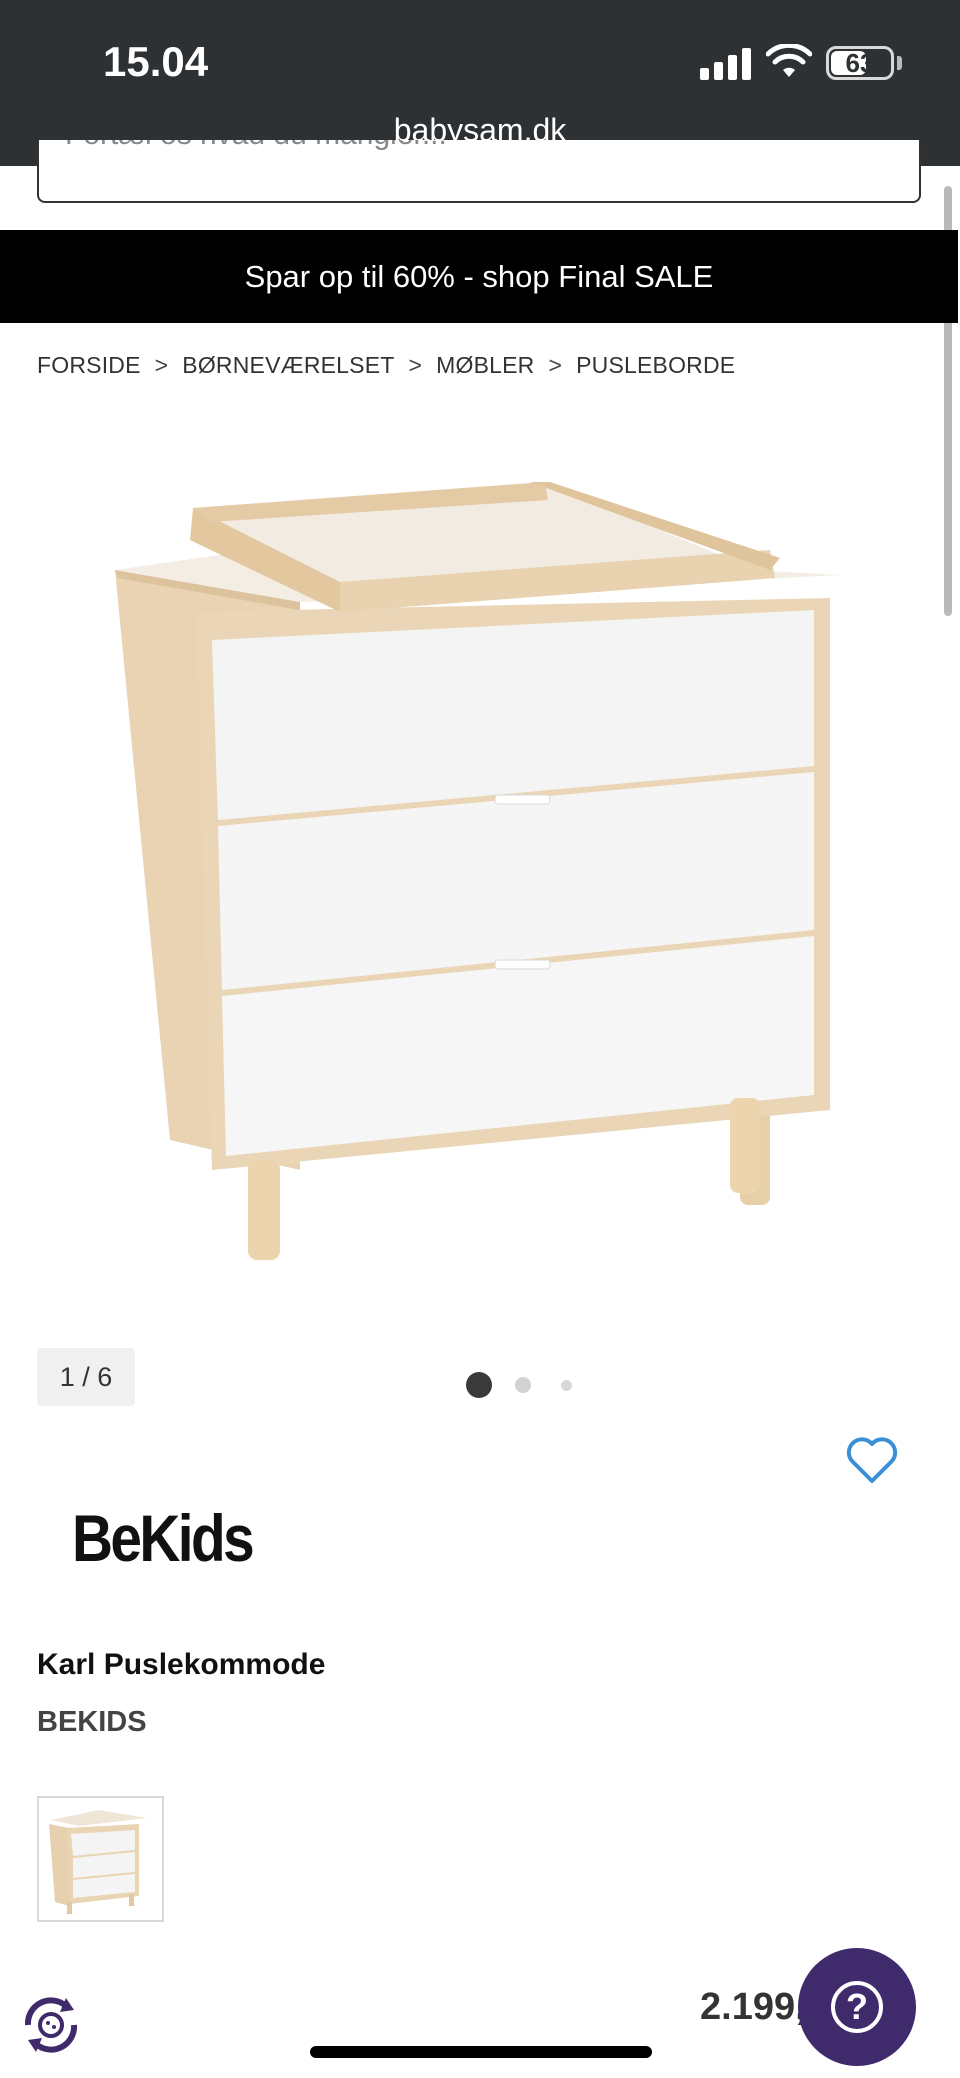 This screenshot has height=2078, width=960. I want to click on wifi-icon, so click(789, 60).